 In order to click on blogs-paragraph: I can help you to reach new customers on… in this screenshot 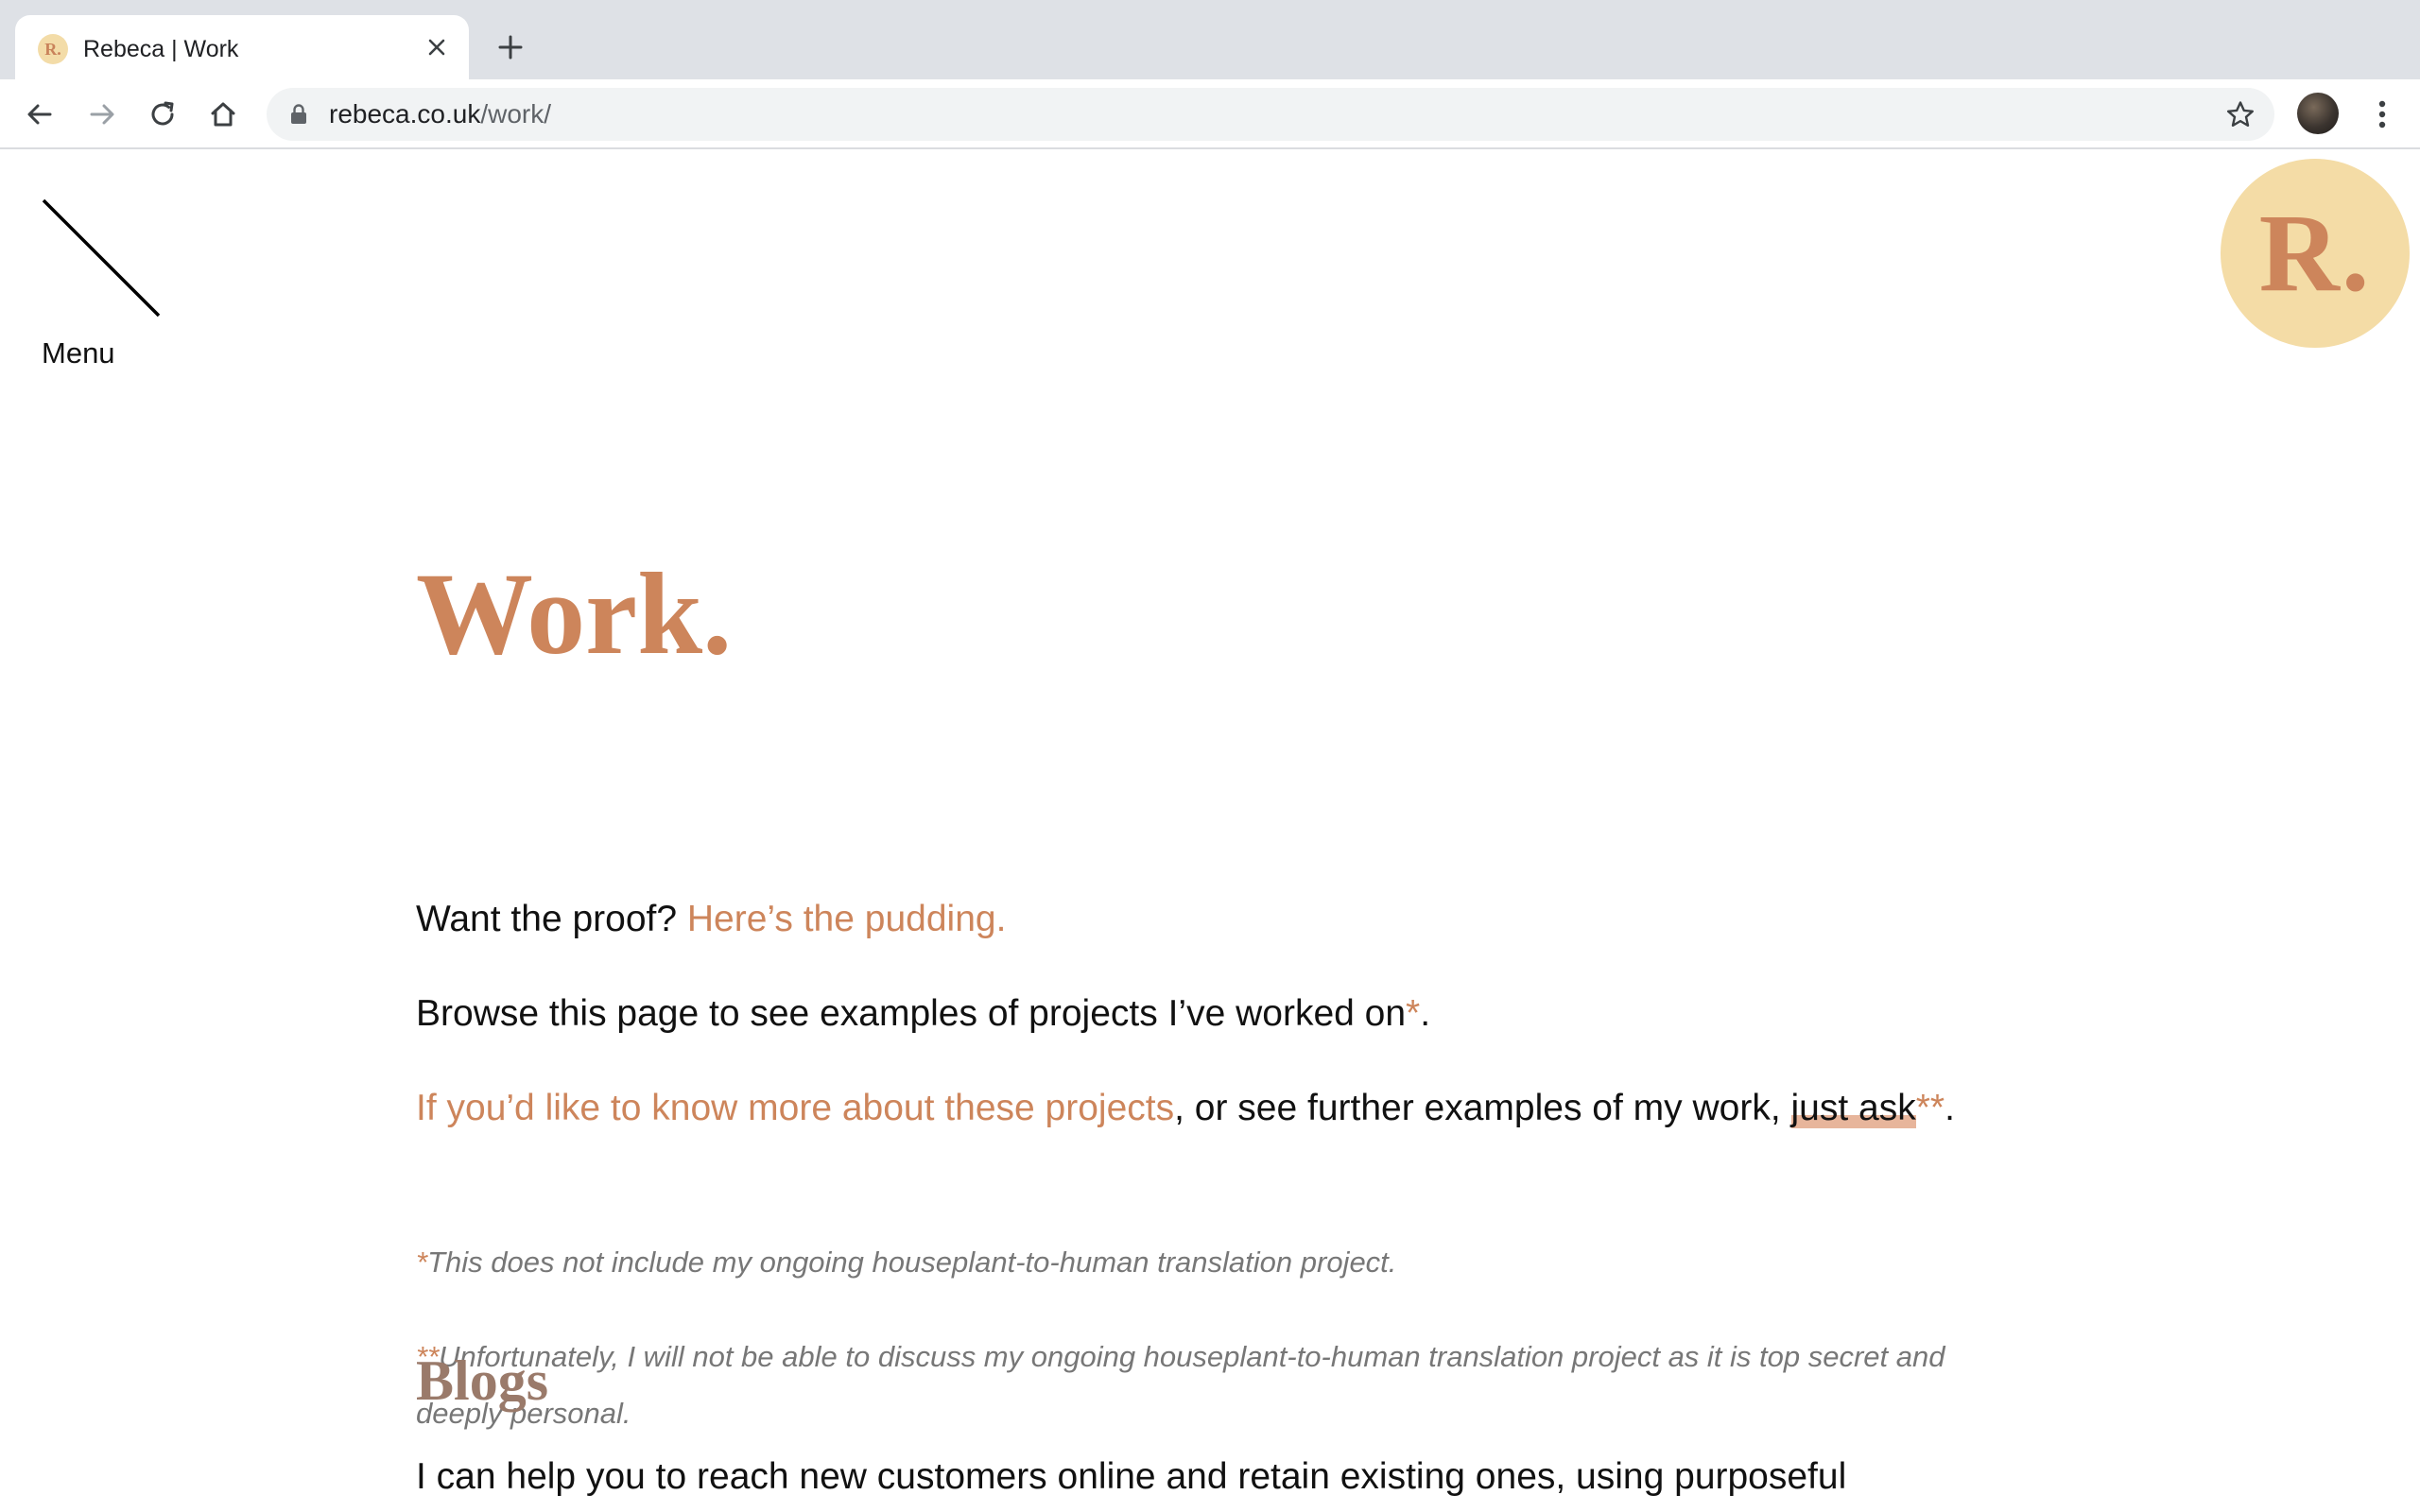, I will do `click(1131, 1476)`.